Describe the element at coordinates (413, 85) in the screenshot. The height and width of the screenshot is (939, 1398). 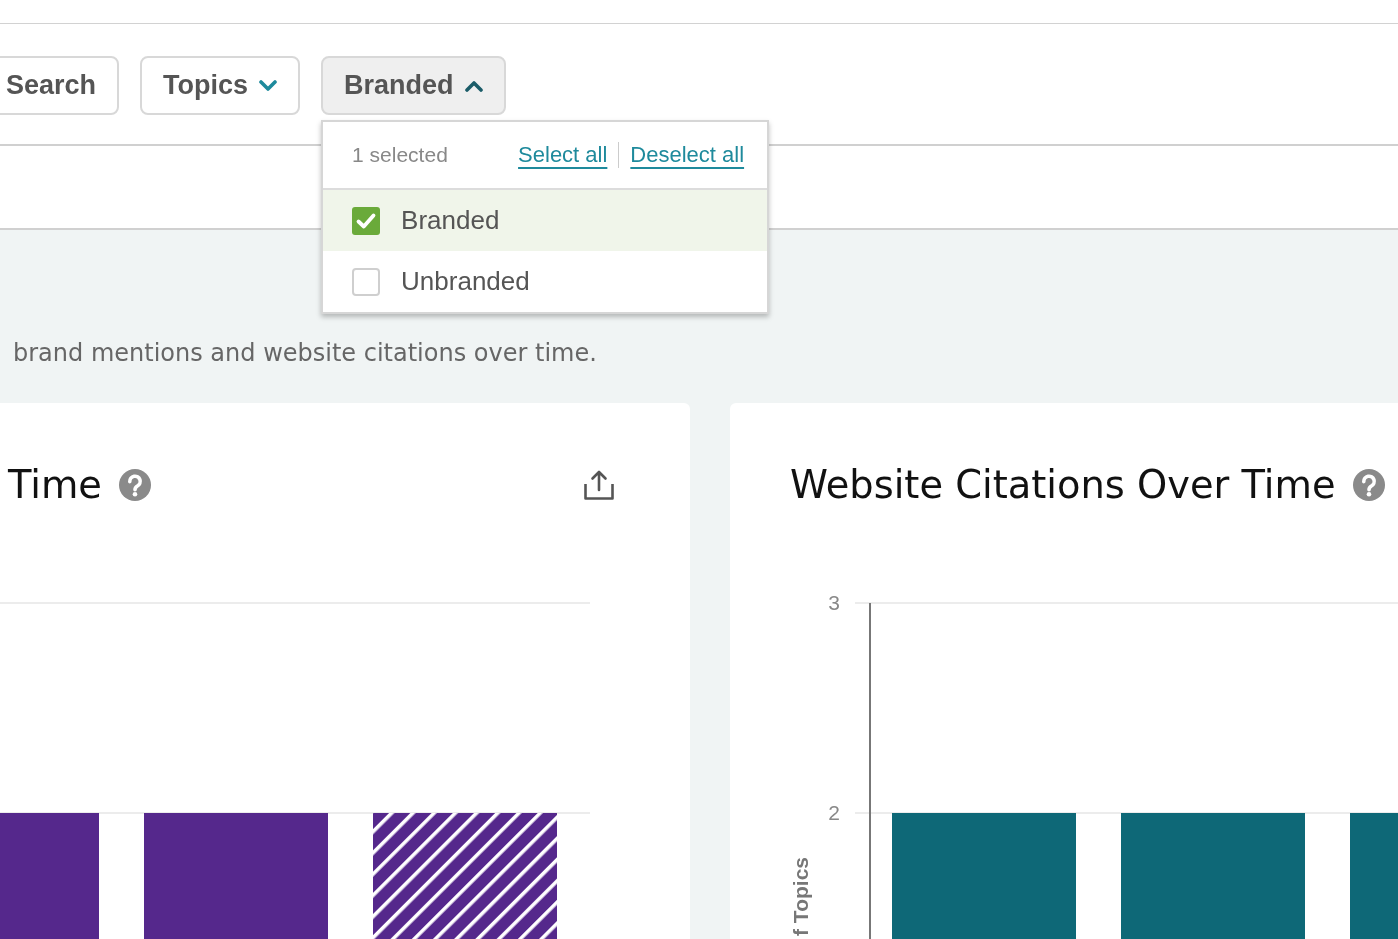
I see `filter-button: Branded` at that location.